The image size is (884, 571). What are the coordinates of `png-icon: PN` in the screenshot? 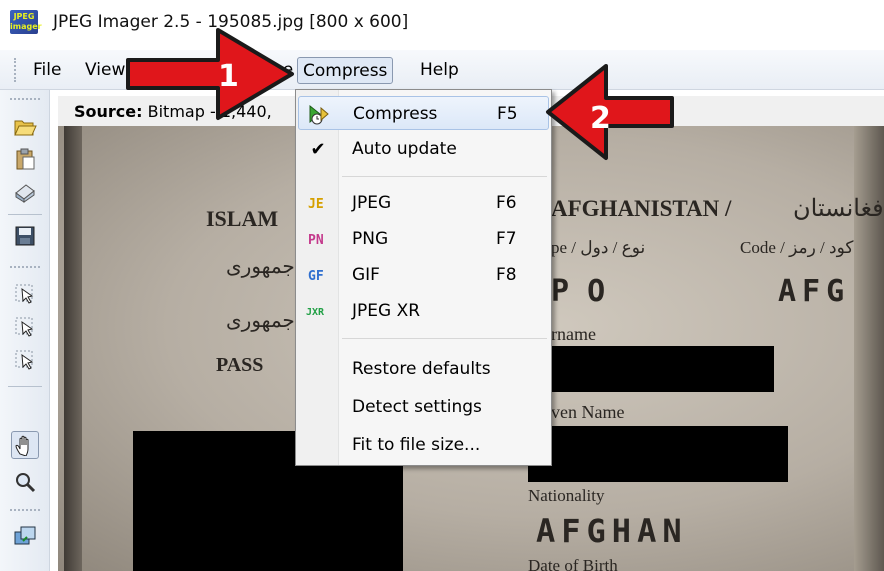 It's located at (318, 239).